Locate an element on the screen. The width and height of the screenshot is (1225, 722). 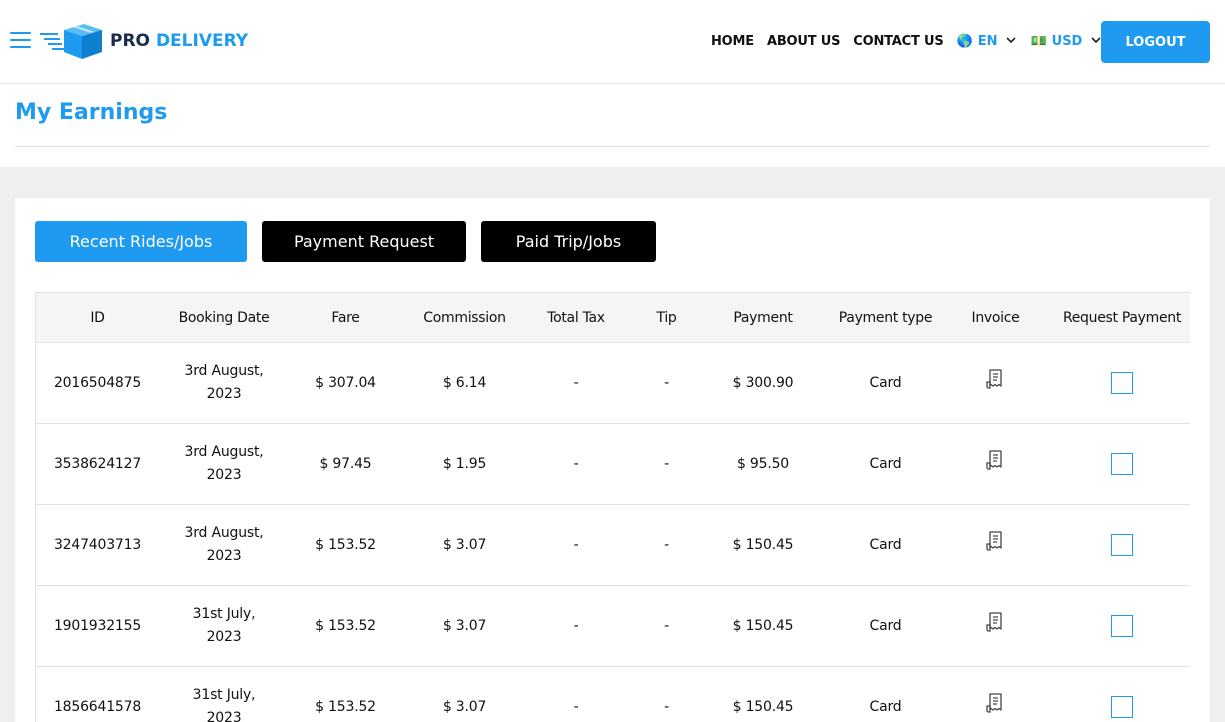
globe-icon: 🌎 is located at coordinates (964, 41).